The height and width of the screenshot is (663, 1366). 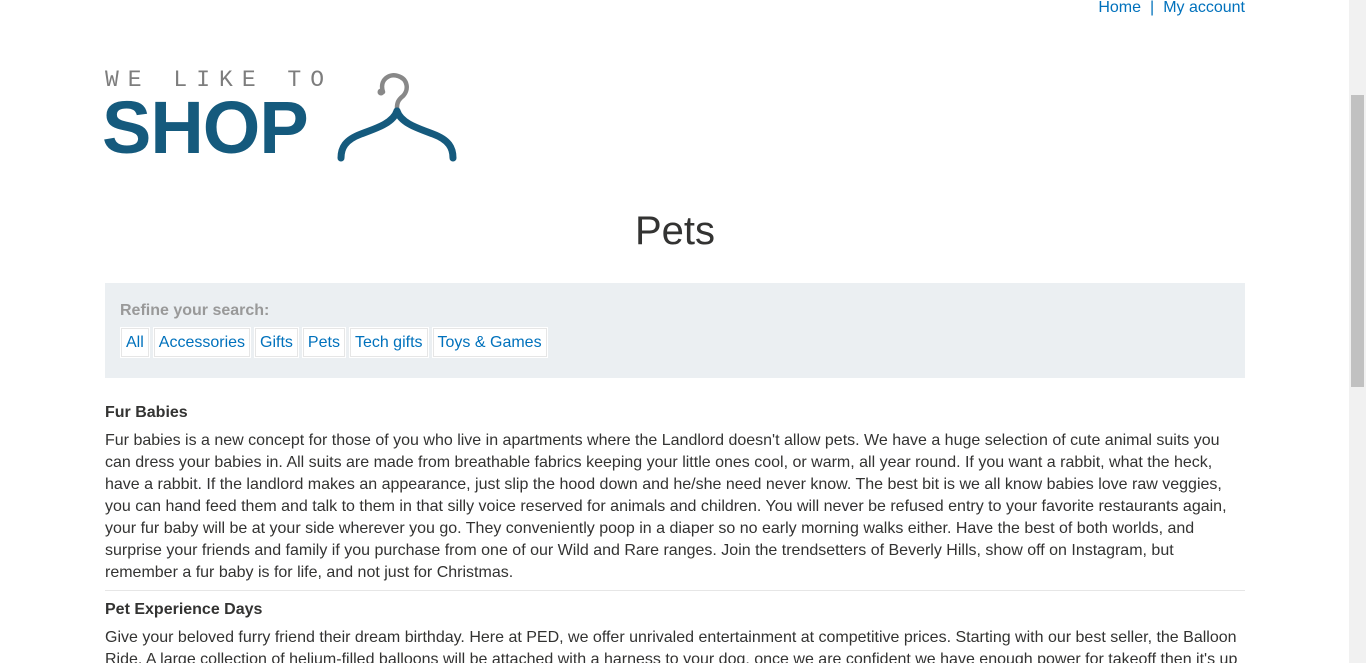 I want to click on site-logo: WE LIKE TO SHOP, so click(x=283, y=117).